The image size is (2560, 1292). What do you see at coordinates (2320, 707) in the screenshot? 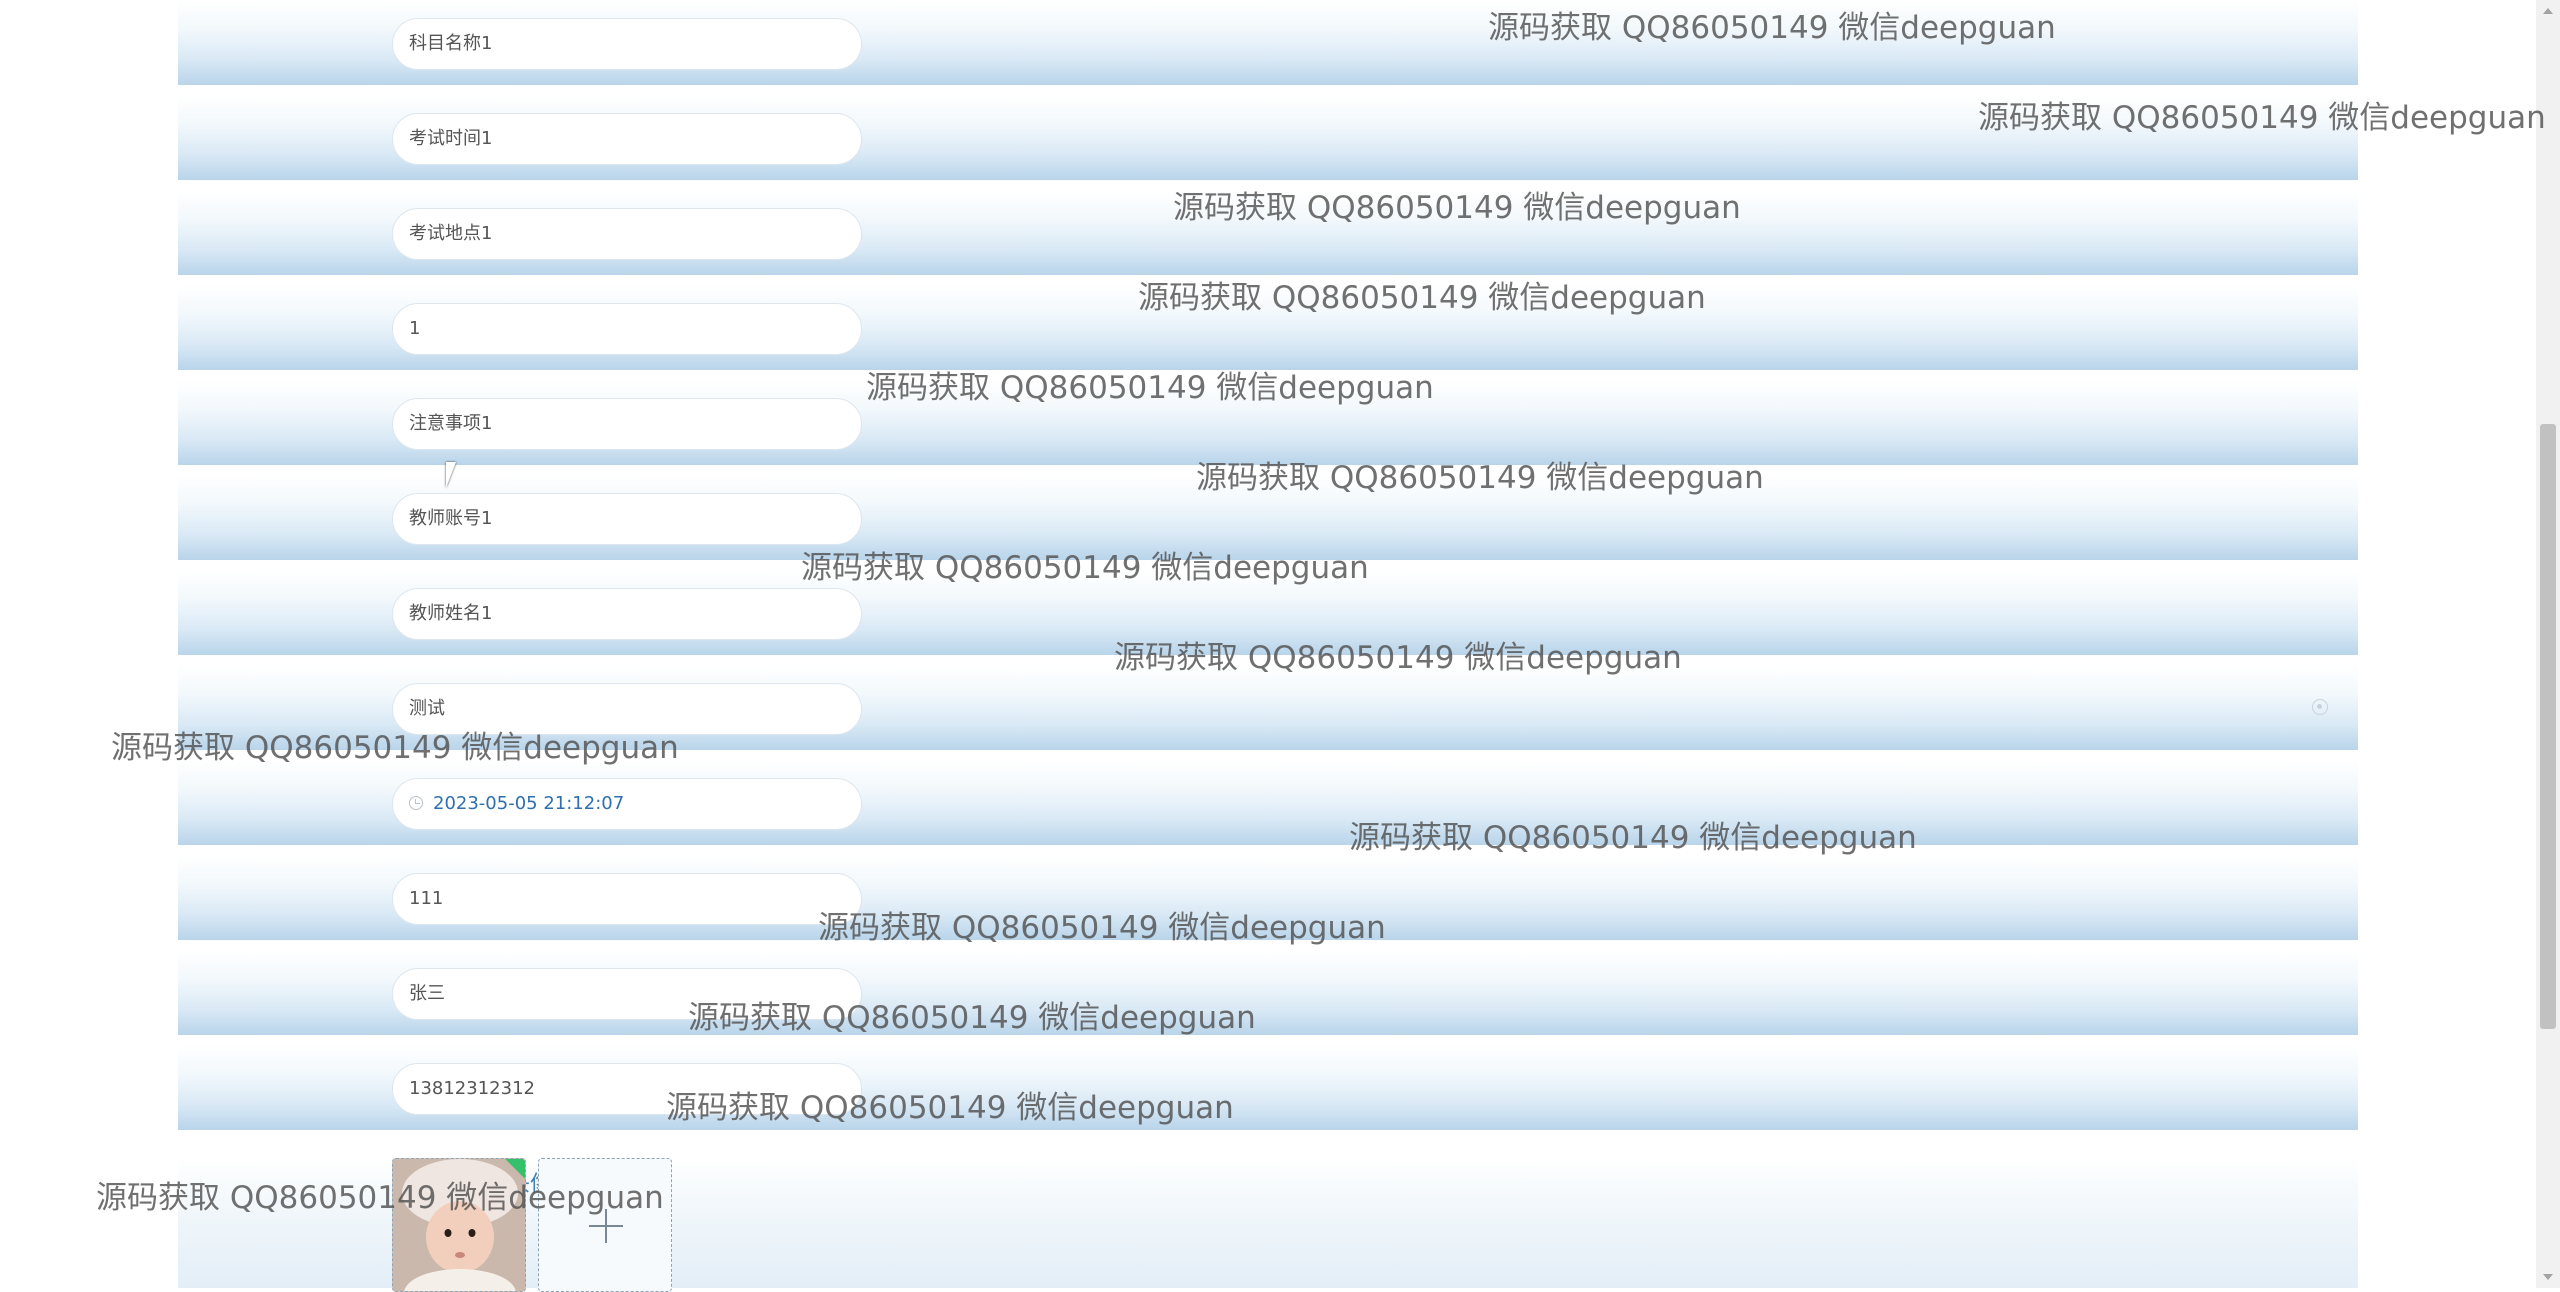
I see `clear-circle-icon` at bounding box center [2320, 707].